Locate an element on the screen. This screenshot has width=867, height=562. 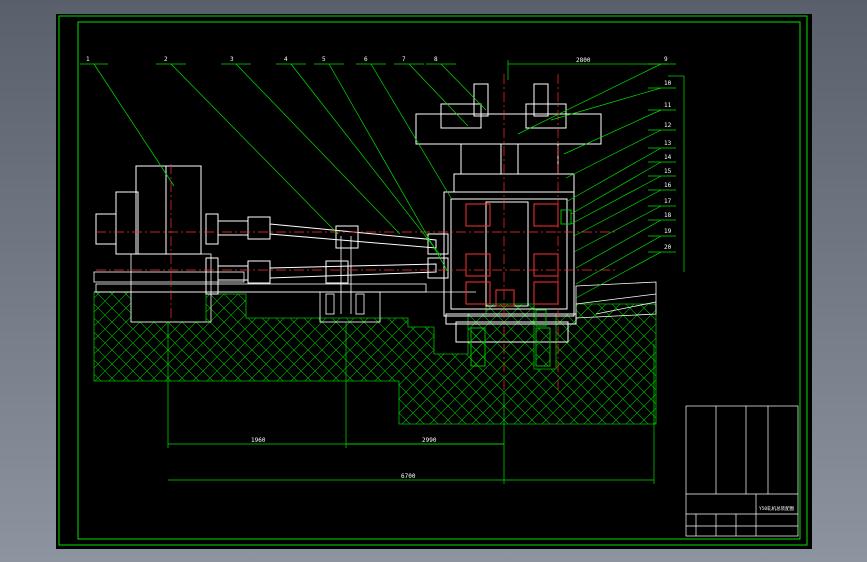
callout-9: 9 is located at coordinates (666, 59).